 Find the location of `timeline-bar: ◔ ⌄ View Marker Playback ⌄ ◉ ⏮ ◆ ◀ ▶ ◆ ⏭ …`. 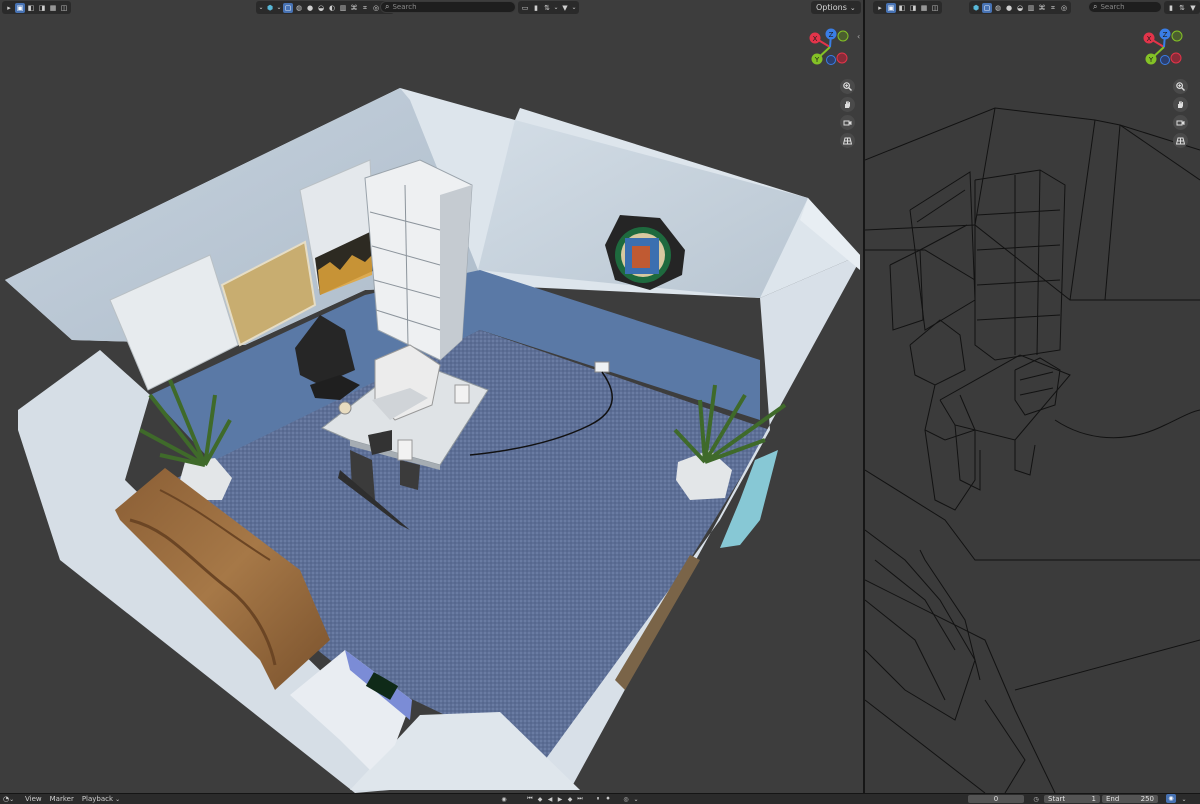

timeline-bar: ◔ ⌄ View Marker Playback ⌄ ◉ ⏮ ◆ ◀ ▶ ◆ ⏭ … is located at coordinates (600, 798).